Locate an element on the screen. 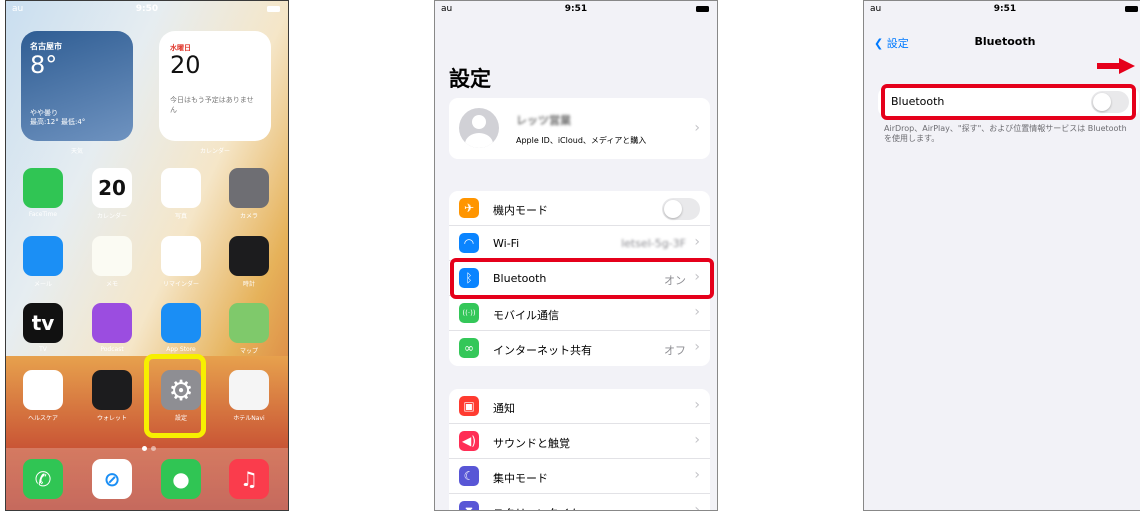 The height and width of the screenshot is (511, 1140). calendar-note: 今日はもう予定はありません is located at coordinates (212, 105).